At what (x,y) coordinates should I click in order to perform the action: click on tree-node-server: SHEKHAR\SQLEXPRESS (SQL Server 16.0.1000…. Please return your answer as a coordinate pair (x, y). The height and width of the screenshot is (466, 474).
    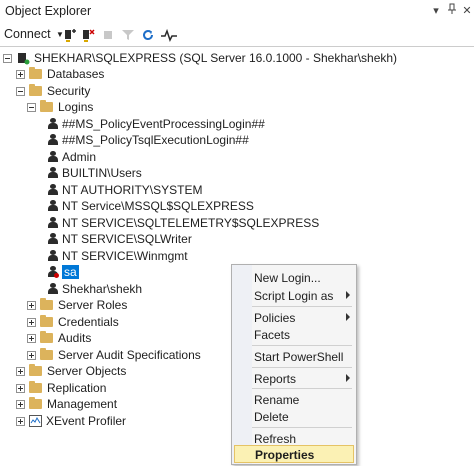
    Looking at the image, I should click on (200, 58).